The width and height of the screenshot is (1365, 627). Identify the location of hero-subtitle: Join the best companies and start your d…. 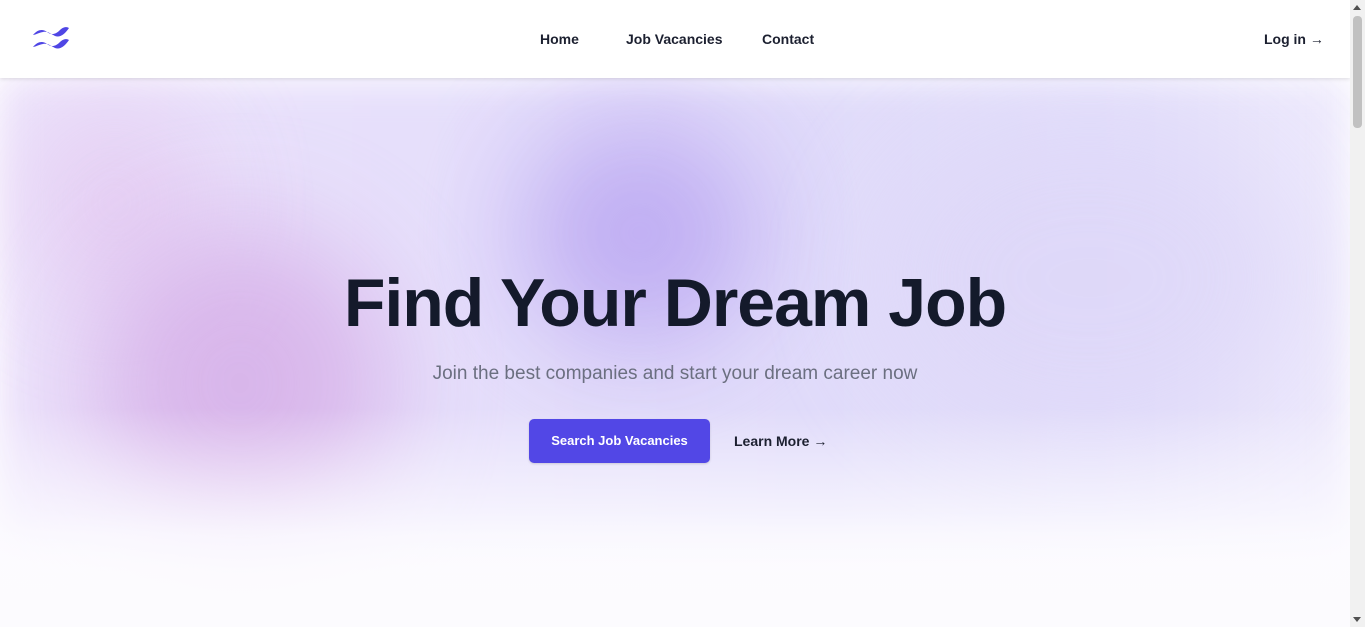
(675, 373).